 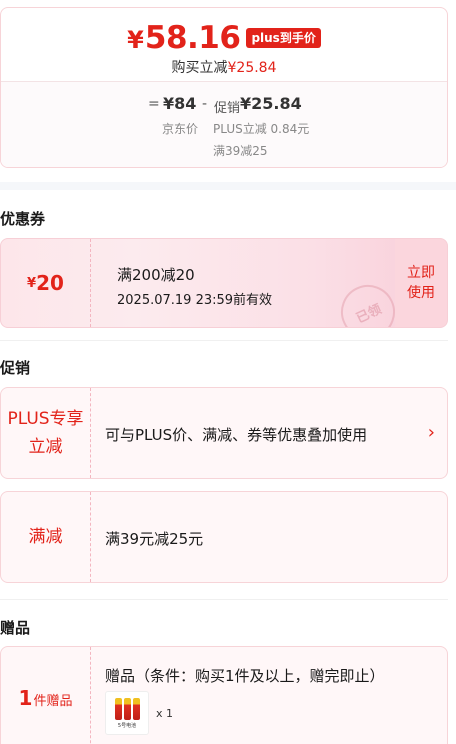 I want to click on price-top: ¥ 58.16 plus到手价 购买立减¥25.84, so click(x=224, y=44).